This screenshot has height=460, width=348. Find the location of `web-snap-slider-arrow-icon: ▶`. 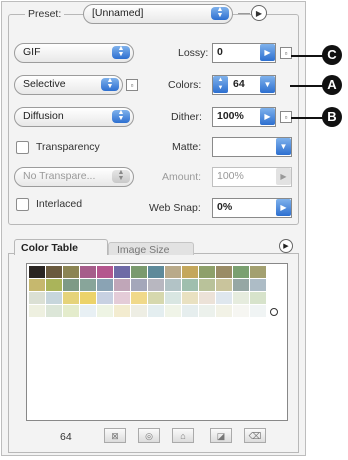

web-snap-slider-arrow-icon: ▶ is located at coordinates (283, 207).